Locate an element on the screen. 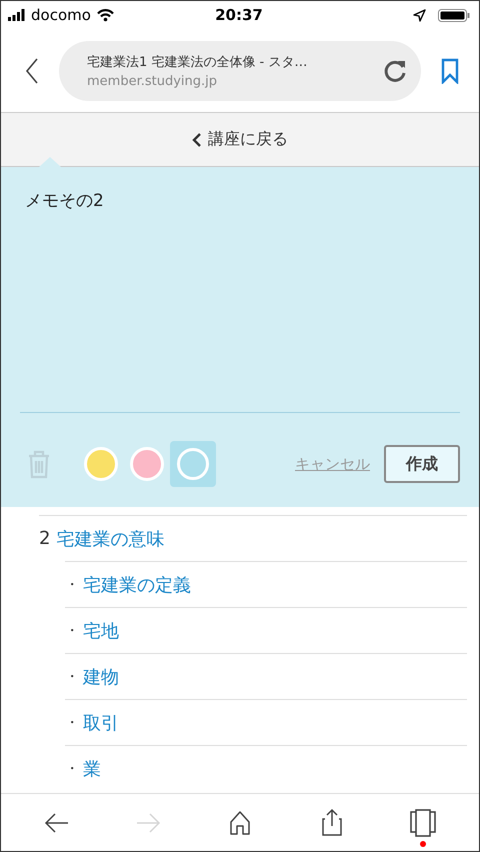 This screenshot has height=852, width=480. topic-link: 宅建業の定義 is located at coordinates (137, 584).